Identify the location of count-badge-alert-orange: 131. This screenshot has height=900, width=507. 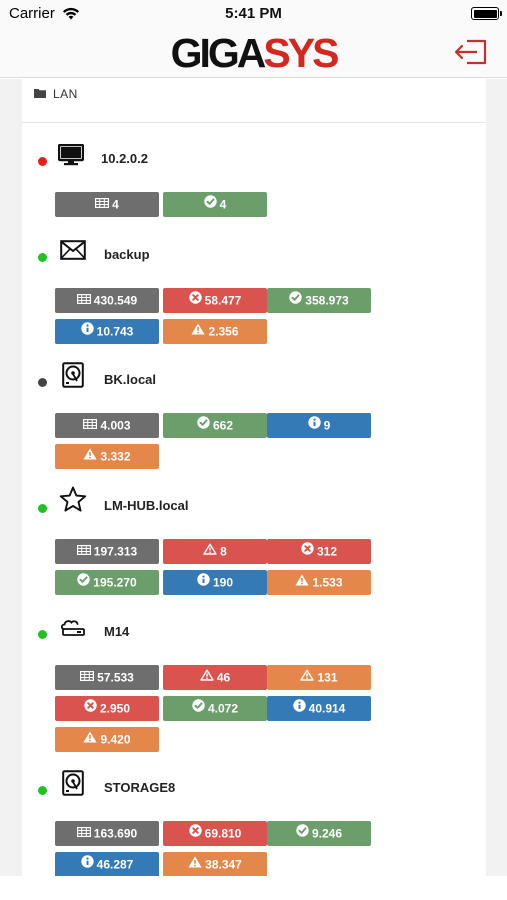
(319, 677).